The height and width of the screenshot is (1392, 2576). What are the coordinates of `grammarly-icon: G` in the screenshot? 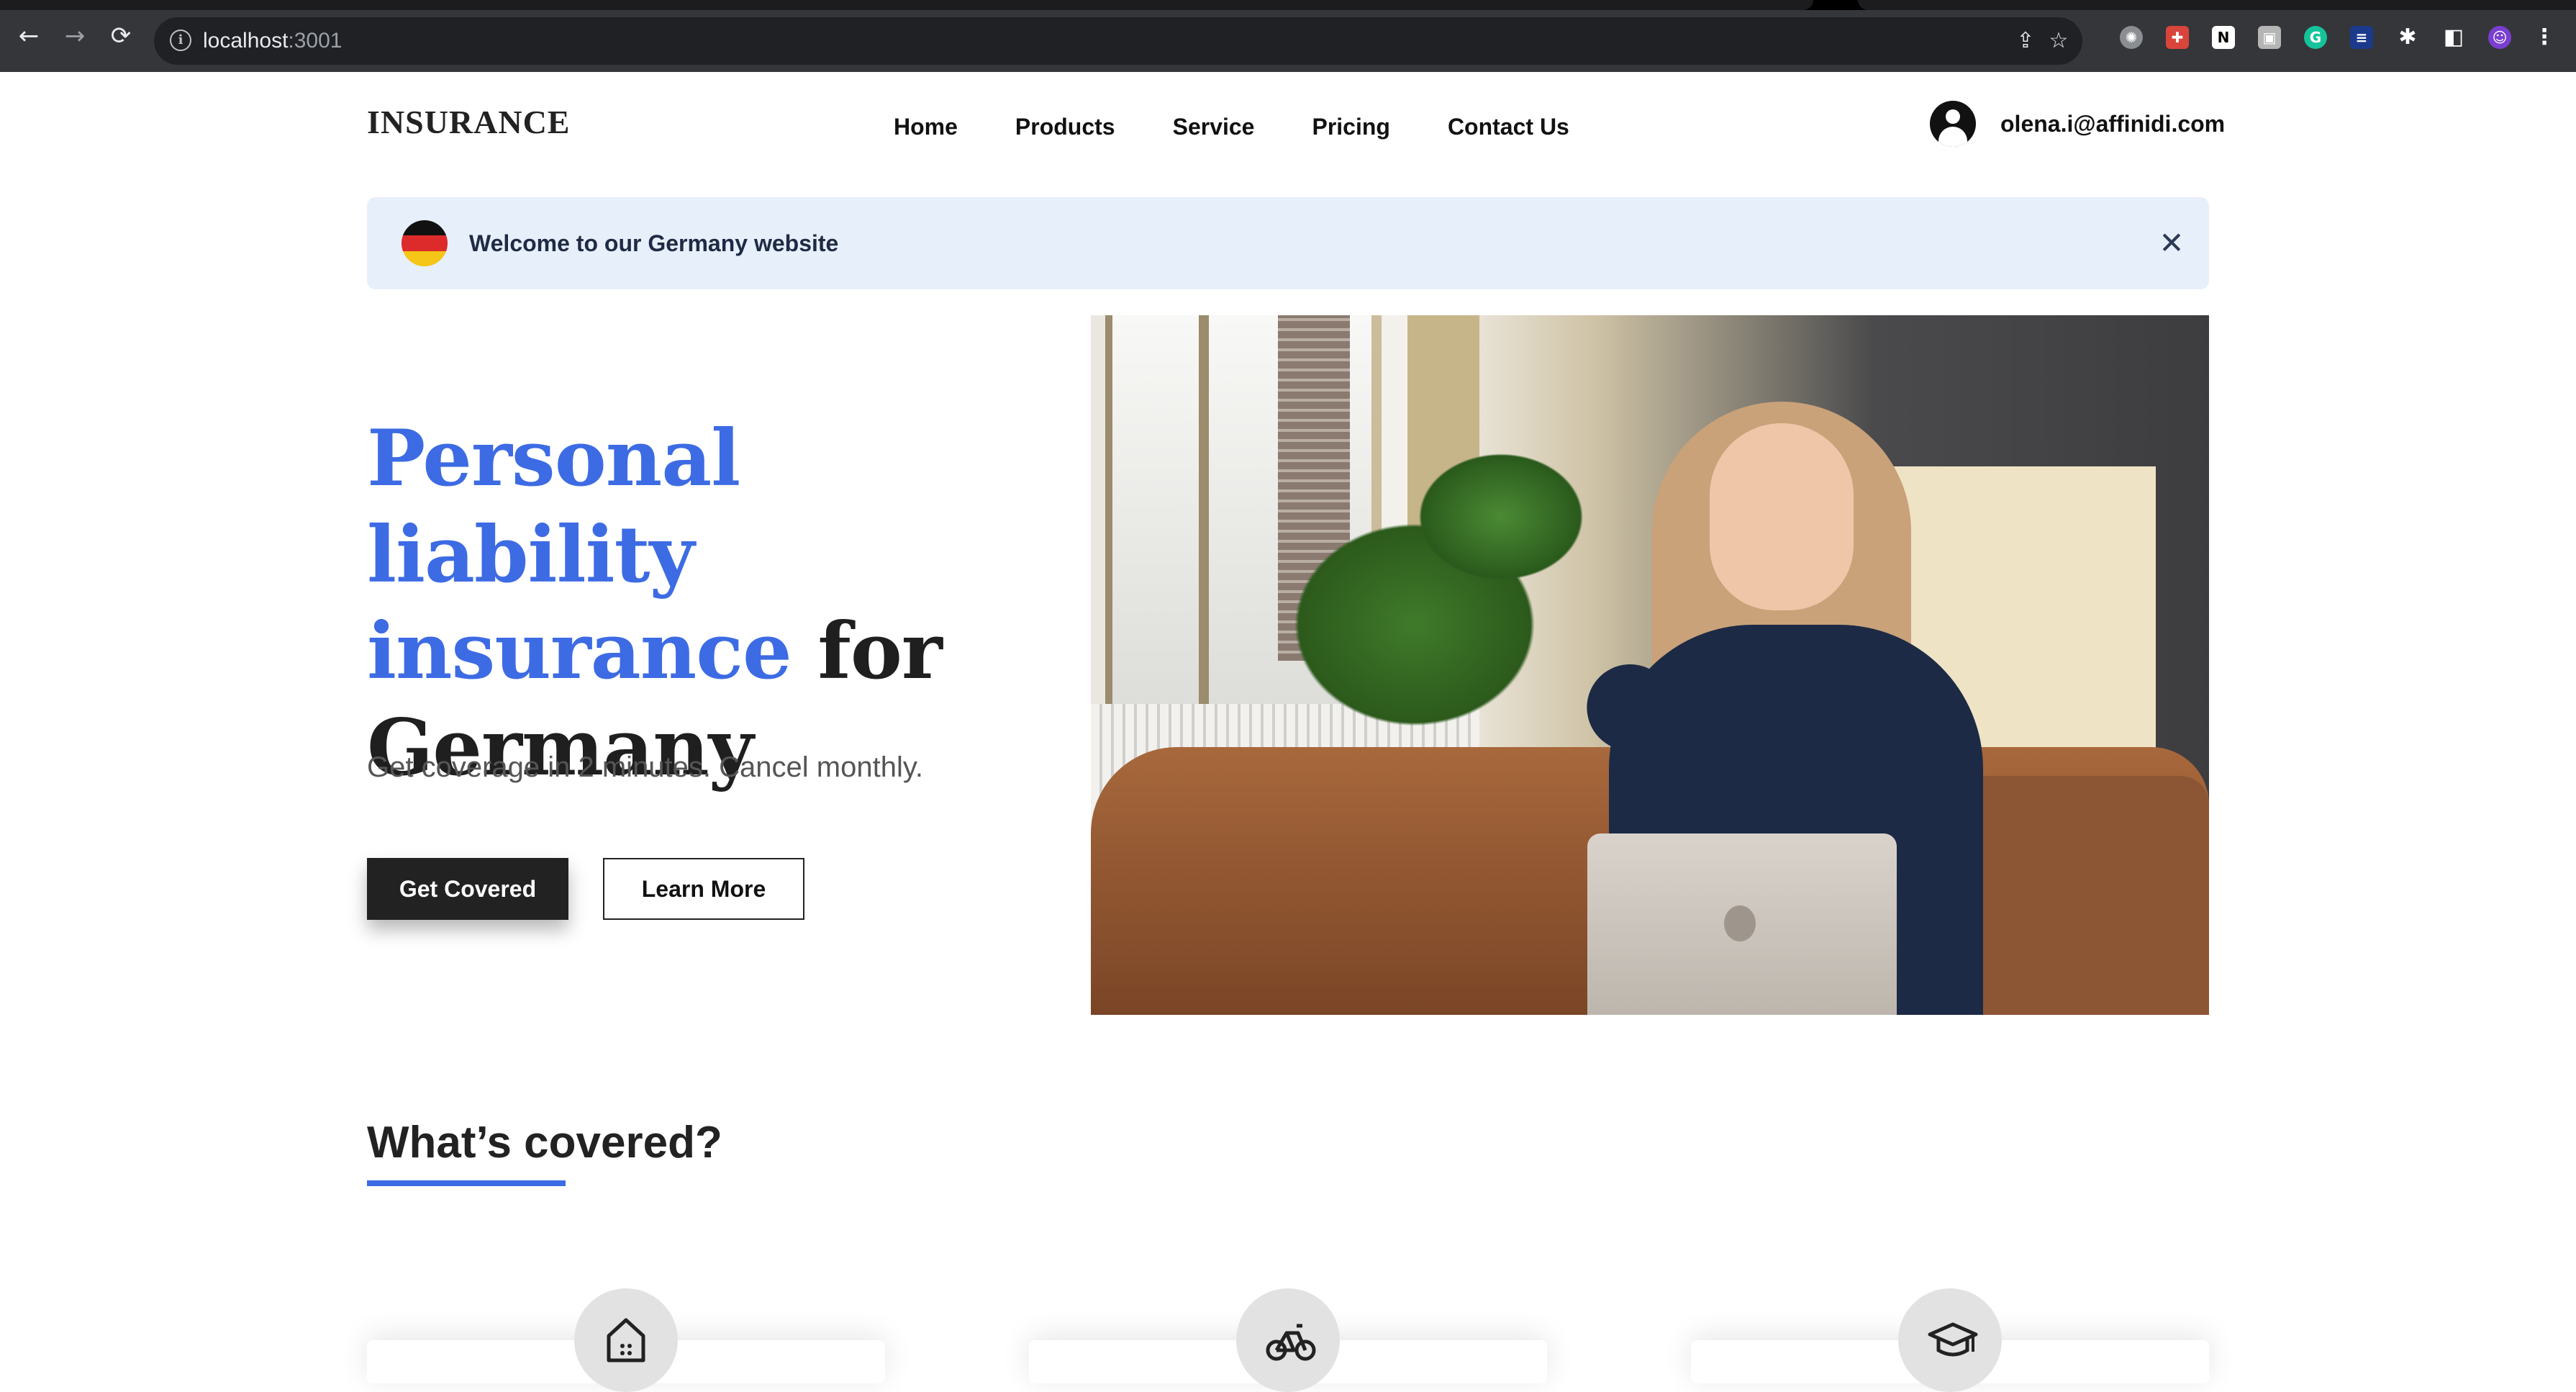 It's located at (2315, 37).